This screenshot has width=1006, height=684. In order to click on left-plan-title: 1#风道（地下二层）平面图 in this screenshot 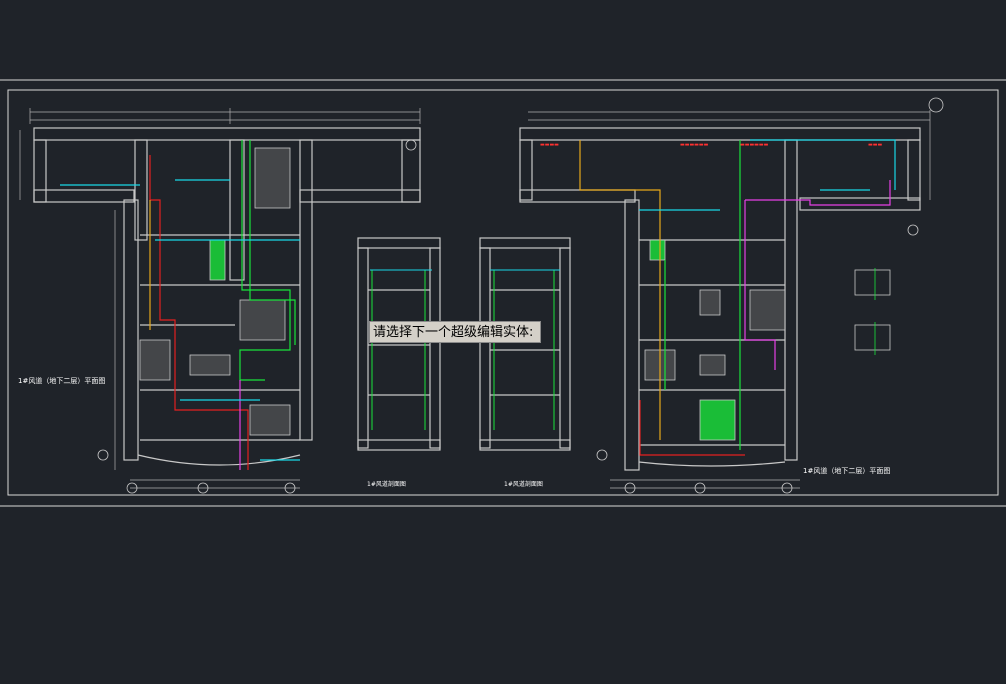, I will do `click(61, 380)`.